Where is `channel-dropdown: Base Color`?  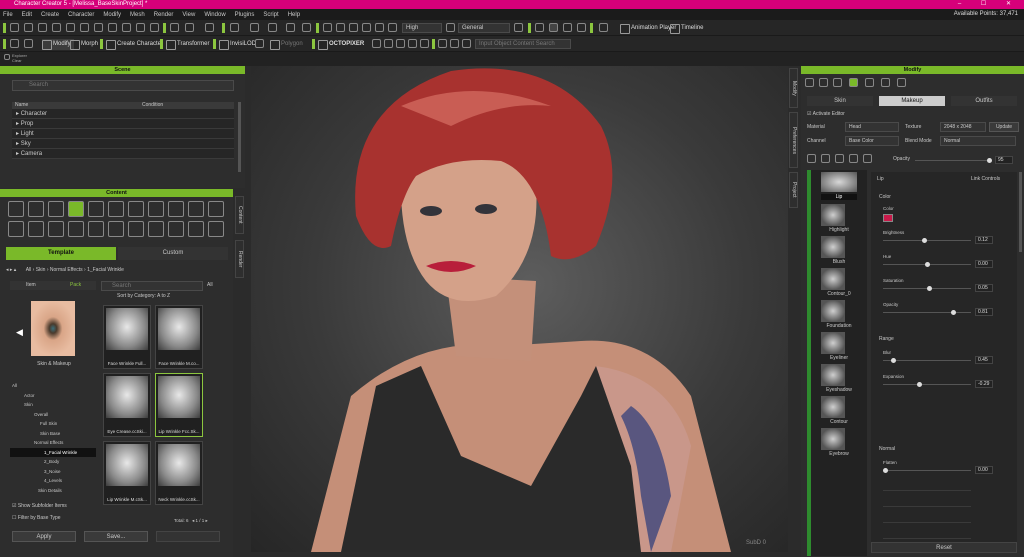
channel-dropdown: Base Color is located at coordinates (872, 141).